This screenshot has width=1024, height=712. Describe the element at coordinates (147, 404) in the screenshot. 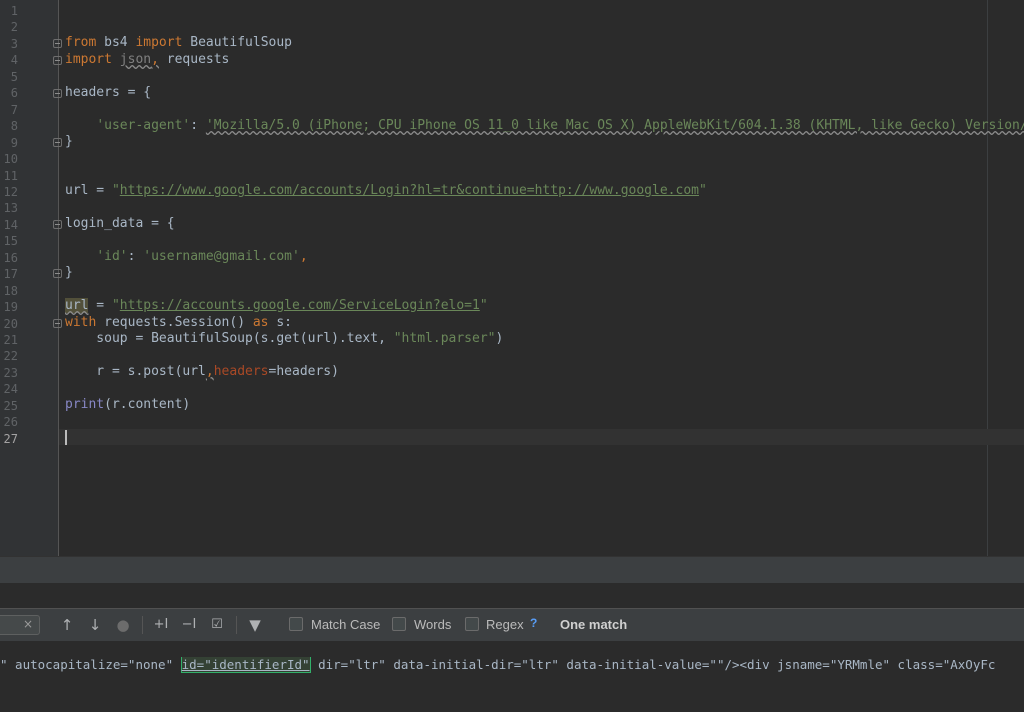

I see `code-text: (r.content)` at that location.